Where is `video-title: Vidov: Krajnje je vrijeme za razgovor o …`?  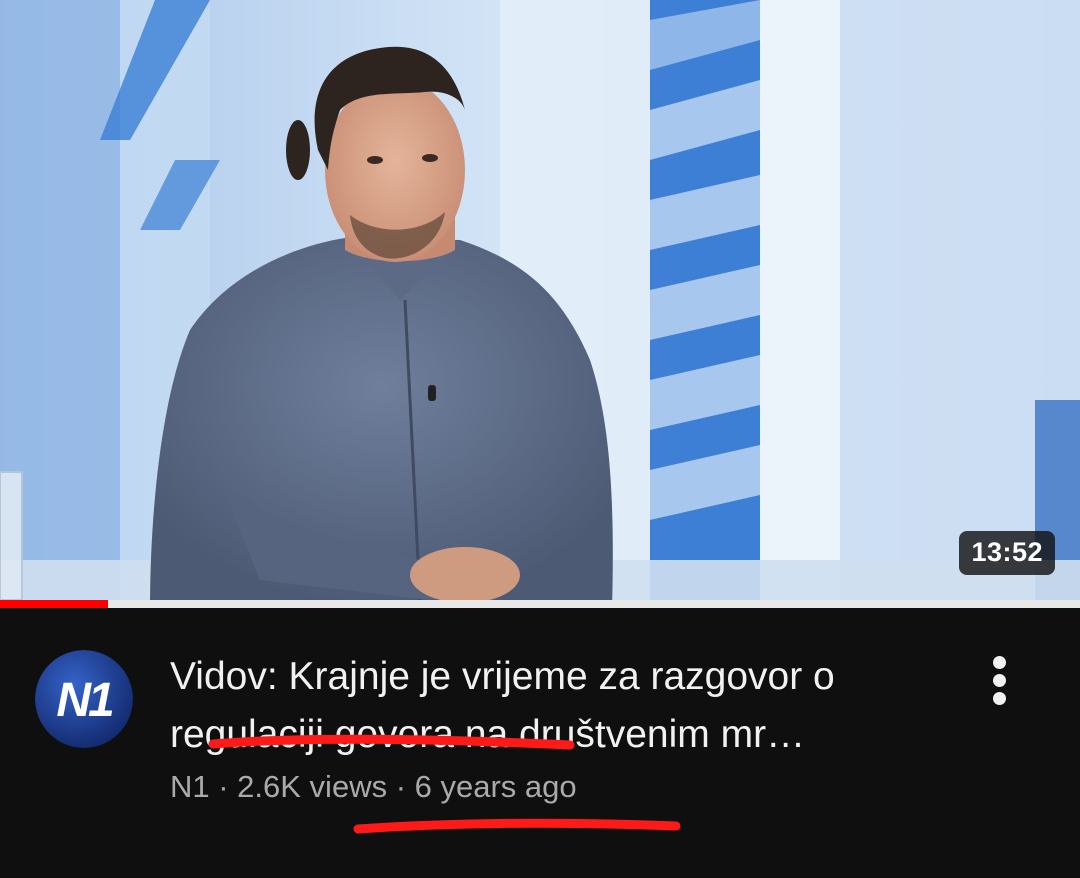 video-title: Vidov: Krajnje je vrijeme za razgovor o … is located at coordinates (560, 706).